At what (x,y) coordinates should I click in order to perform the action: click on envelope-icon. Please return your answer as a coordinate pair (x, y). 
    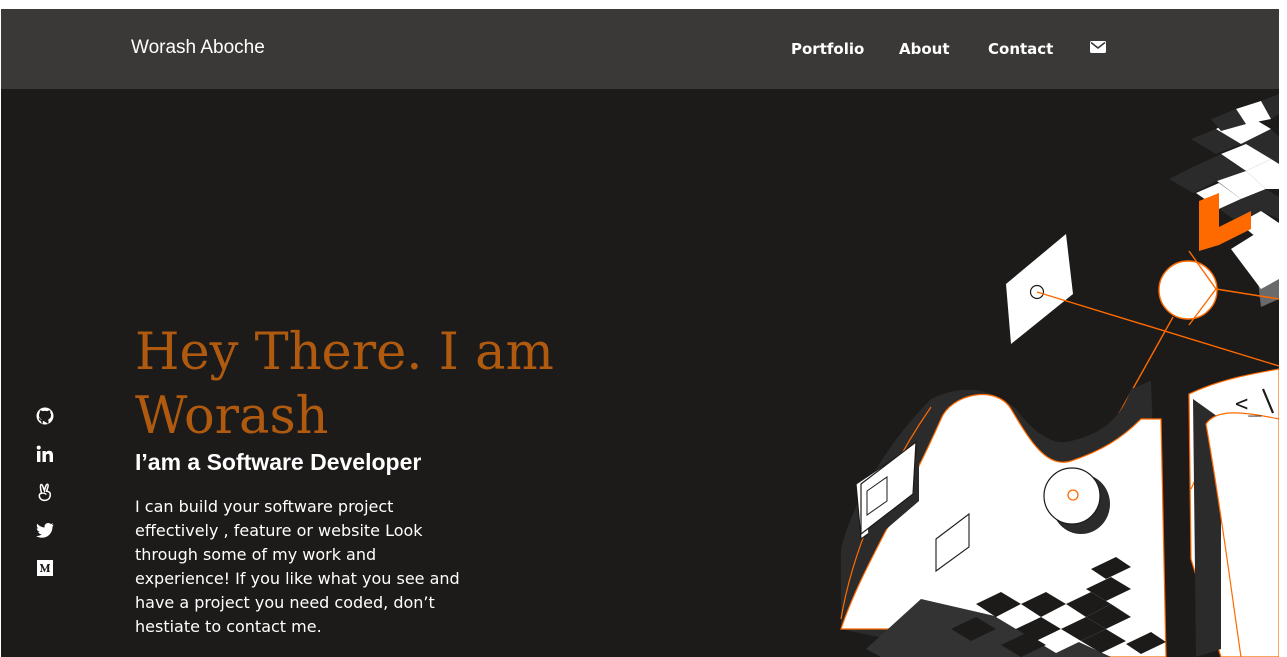
    Looking at the image, I should click on (1098, 47).